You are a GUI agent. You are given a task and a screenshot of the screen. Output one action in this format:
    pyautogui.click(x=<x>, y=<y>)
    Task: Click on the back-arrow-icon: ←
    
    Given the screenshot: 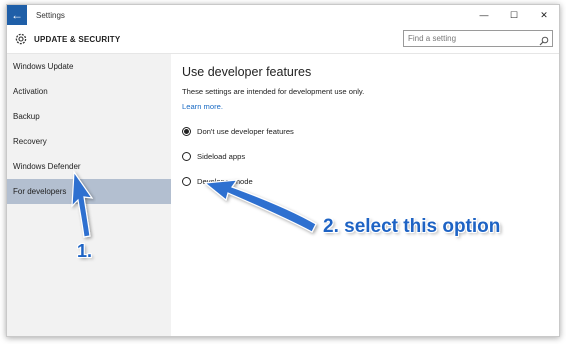 What is the action you would take?
    pyautogui.click(x=17, y=15)
    